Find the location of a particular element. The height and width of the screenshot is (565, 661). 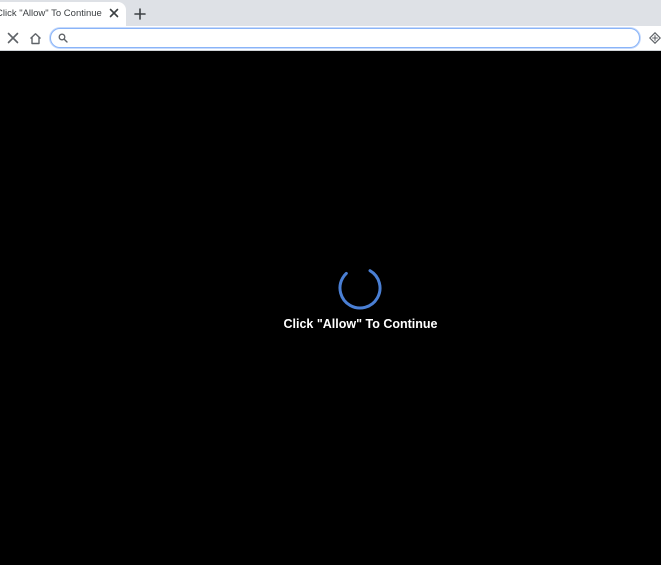

address-input is located at coordinates (353, 38).